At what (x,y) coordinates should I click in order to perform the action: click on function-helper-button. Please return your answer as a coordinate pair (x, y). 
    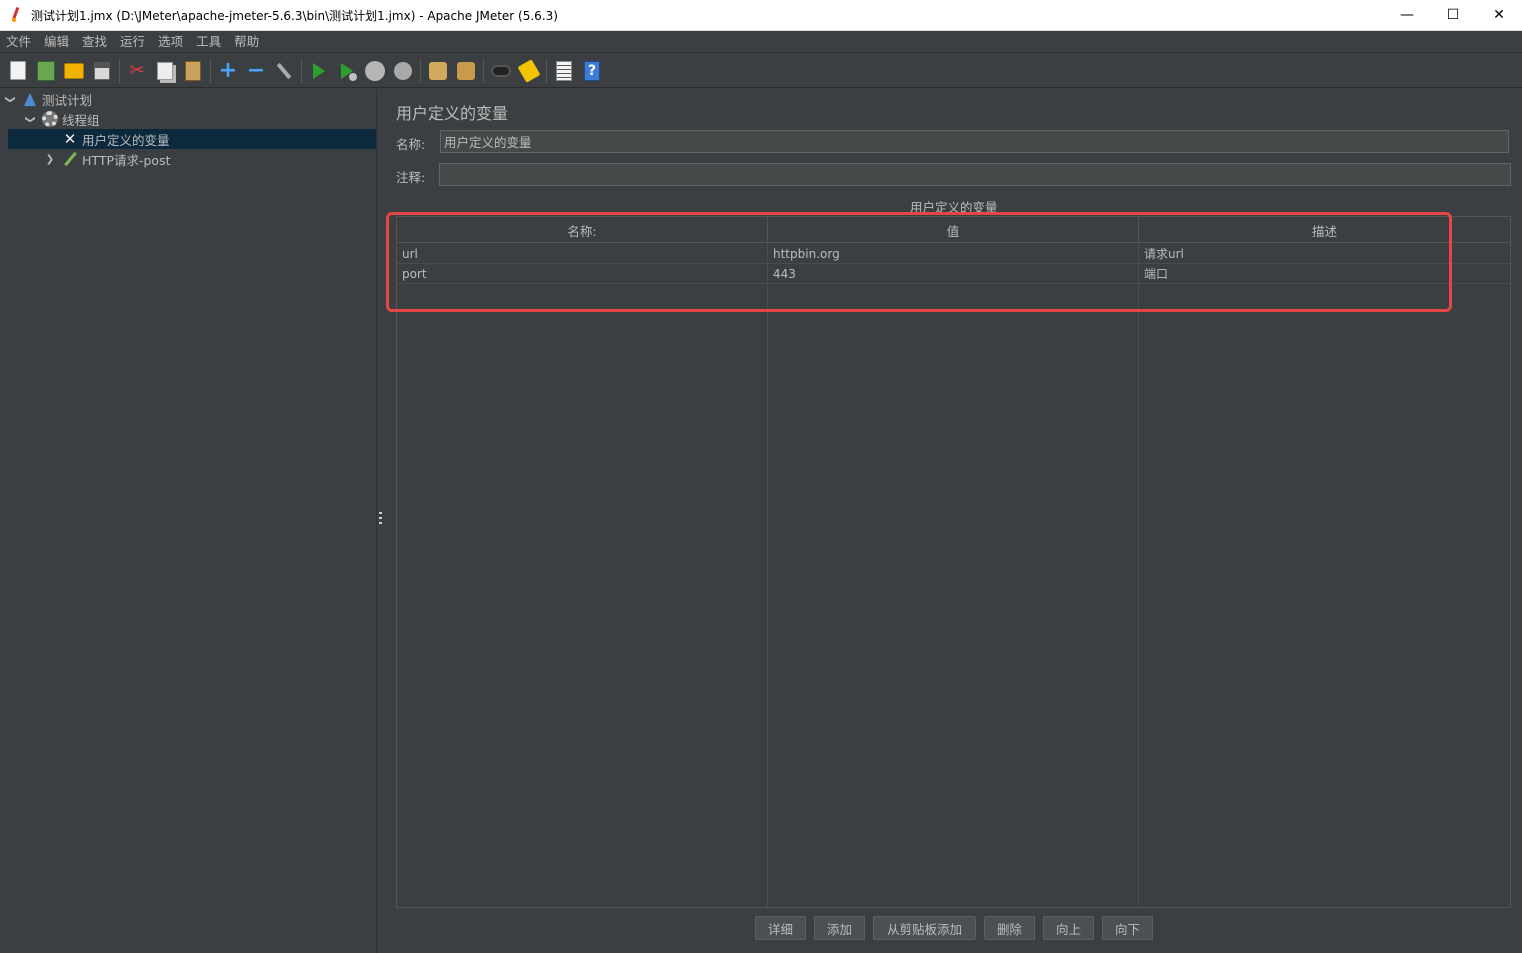
    Looking at the image, I should click on (564, 71).